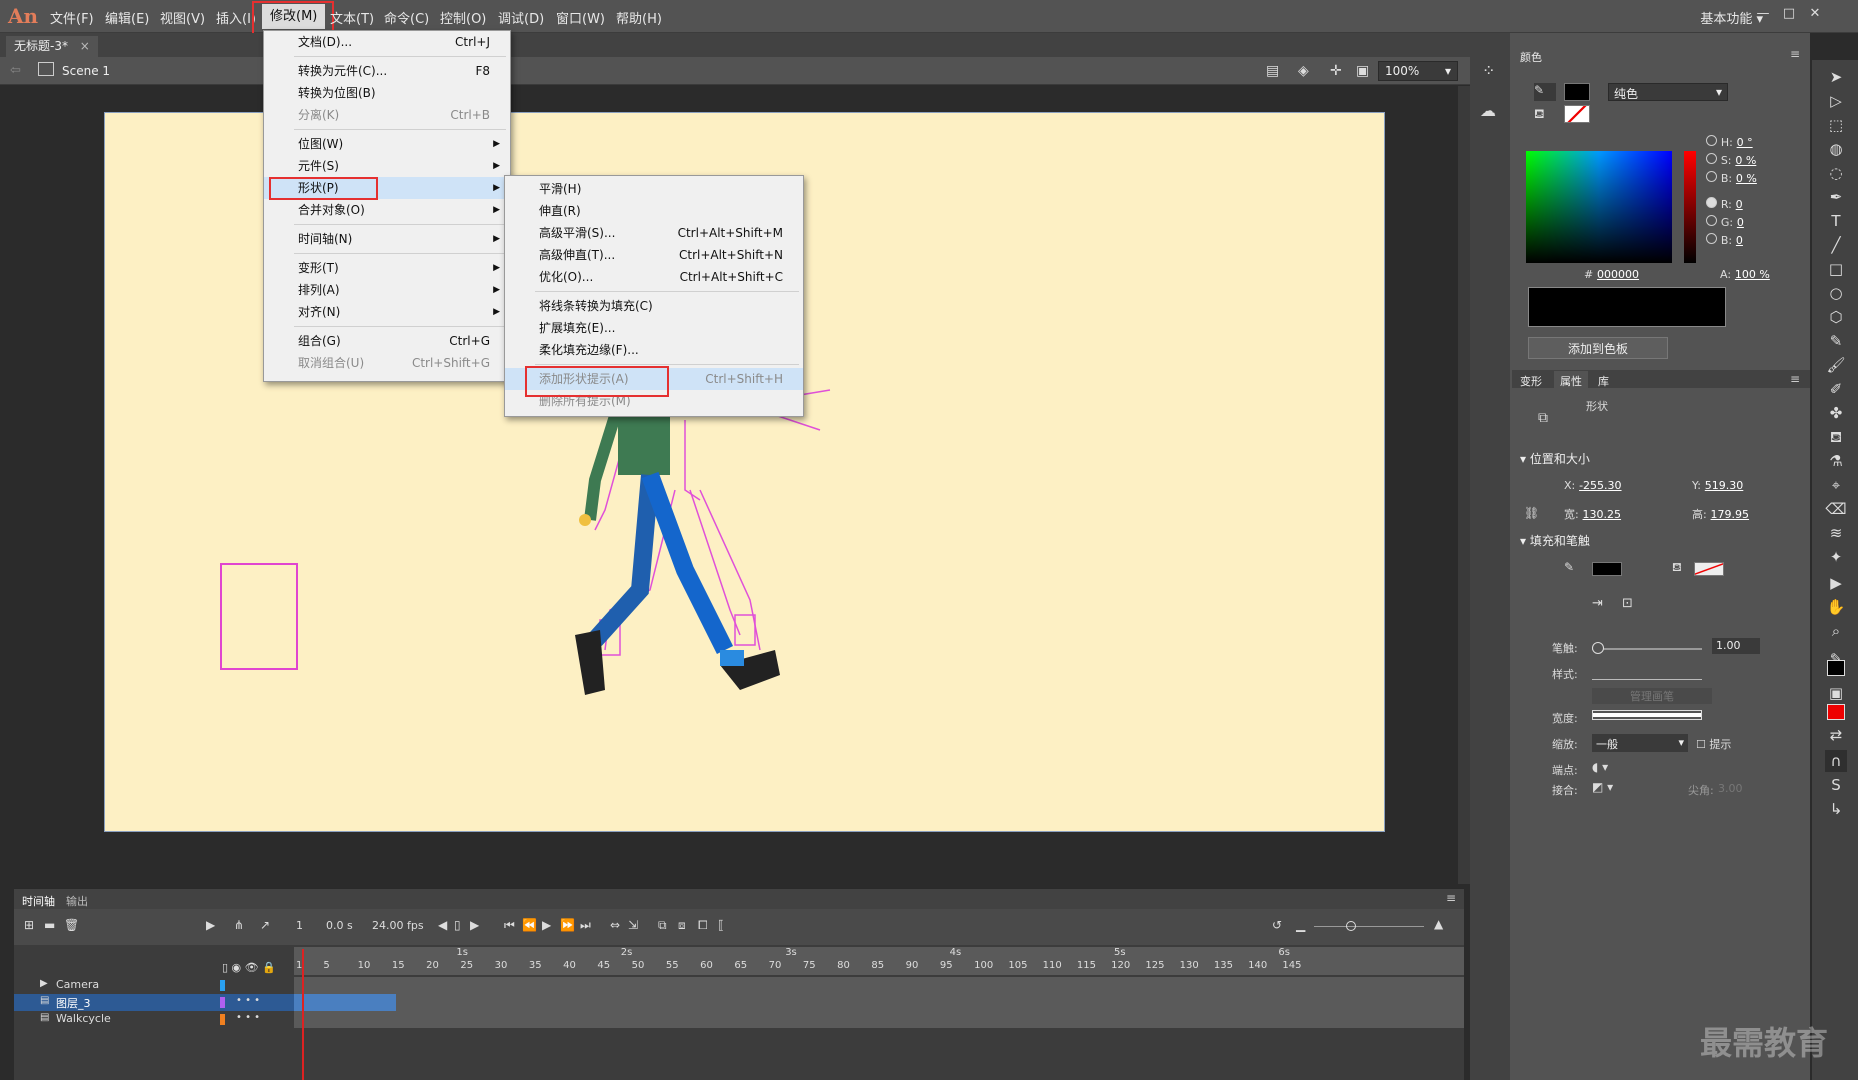 Image resolution: width=1858 pixels, height=1080 pixels. I want to click on menu-item-break-apart: 分离(K) Ctrl+B, so click(387, 115).